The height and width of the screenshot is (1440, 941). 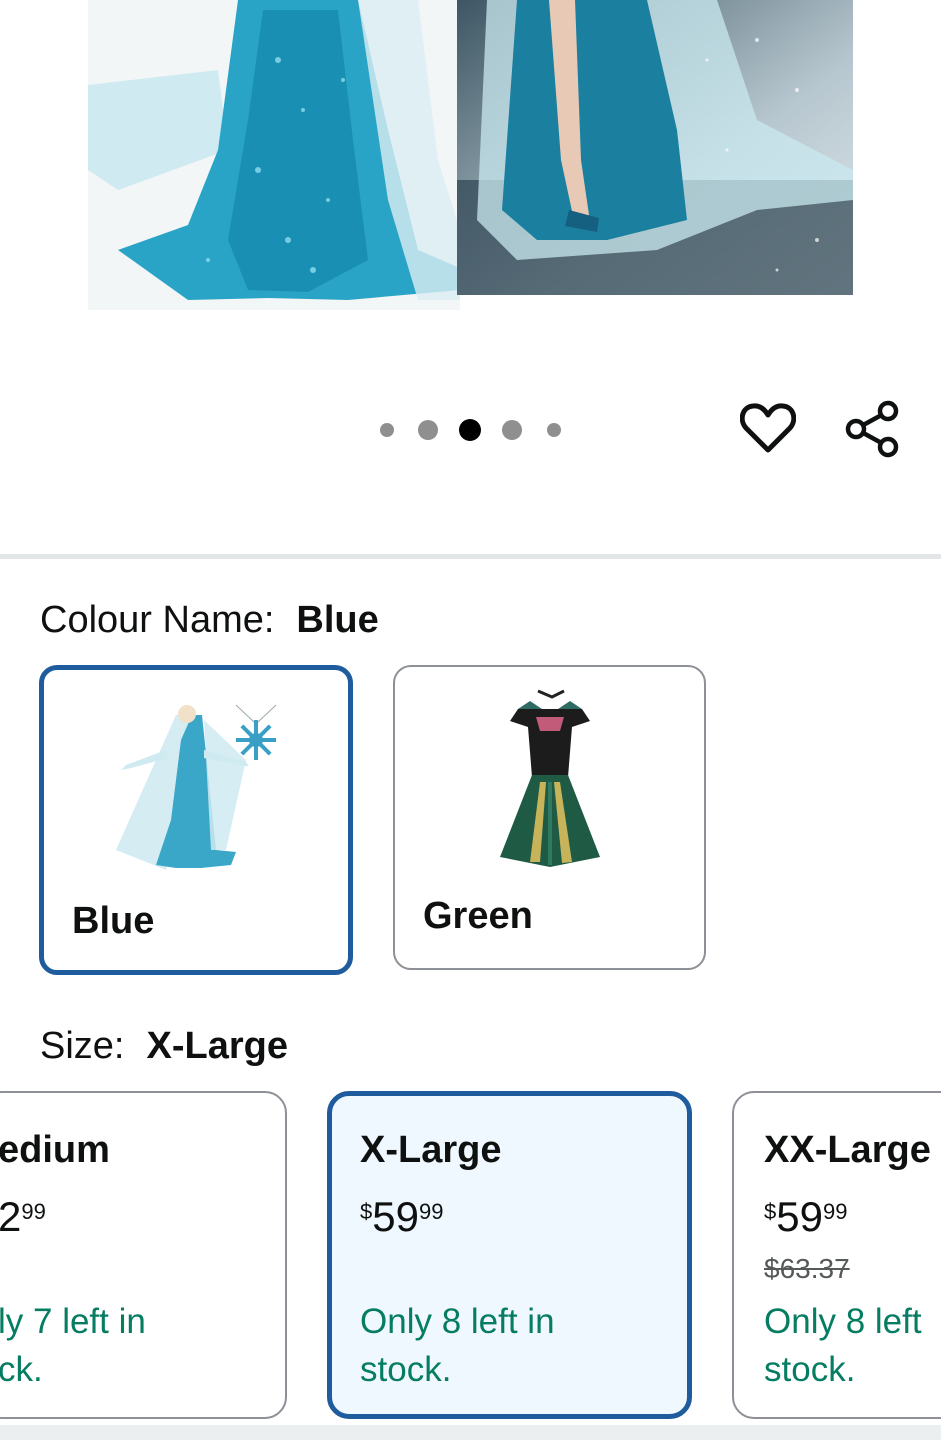 What do you see at coordinates (768, 428) in the screenshot?
I see `heart-icon` at bounding box center [768, 428].